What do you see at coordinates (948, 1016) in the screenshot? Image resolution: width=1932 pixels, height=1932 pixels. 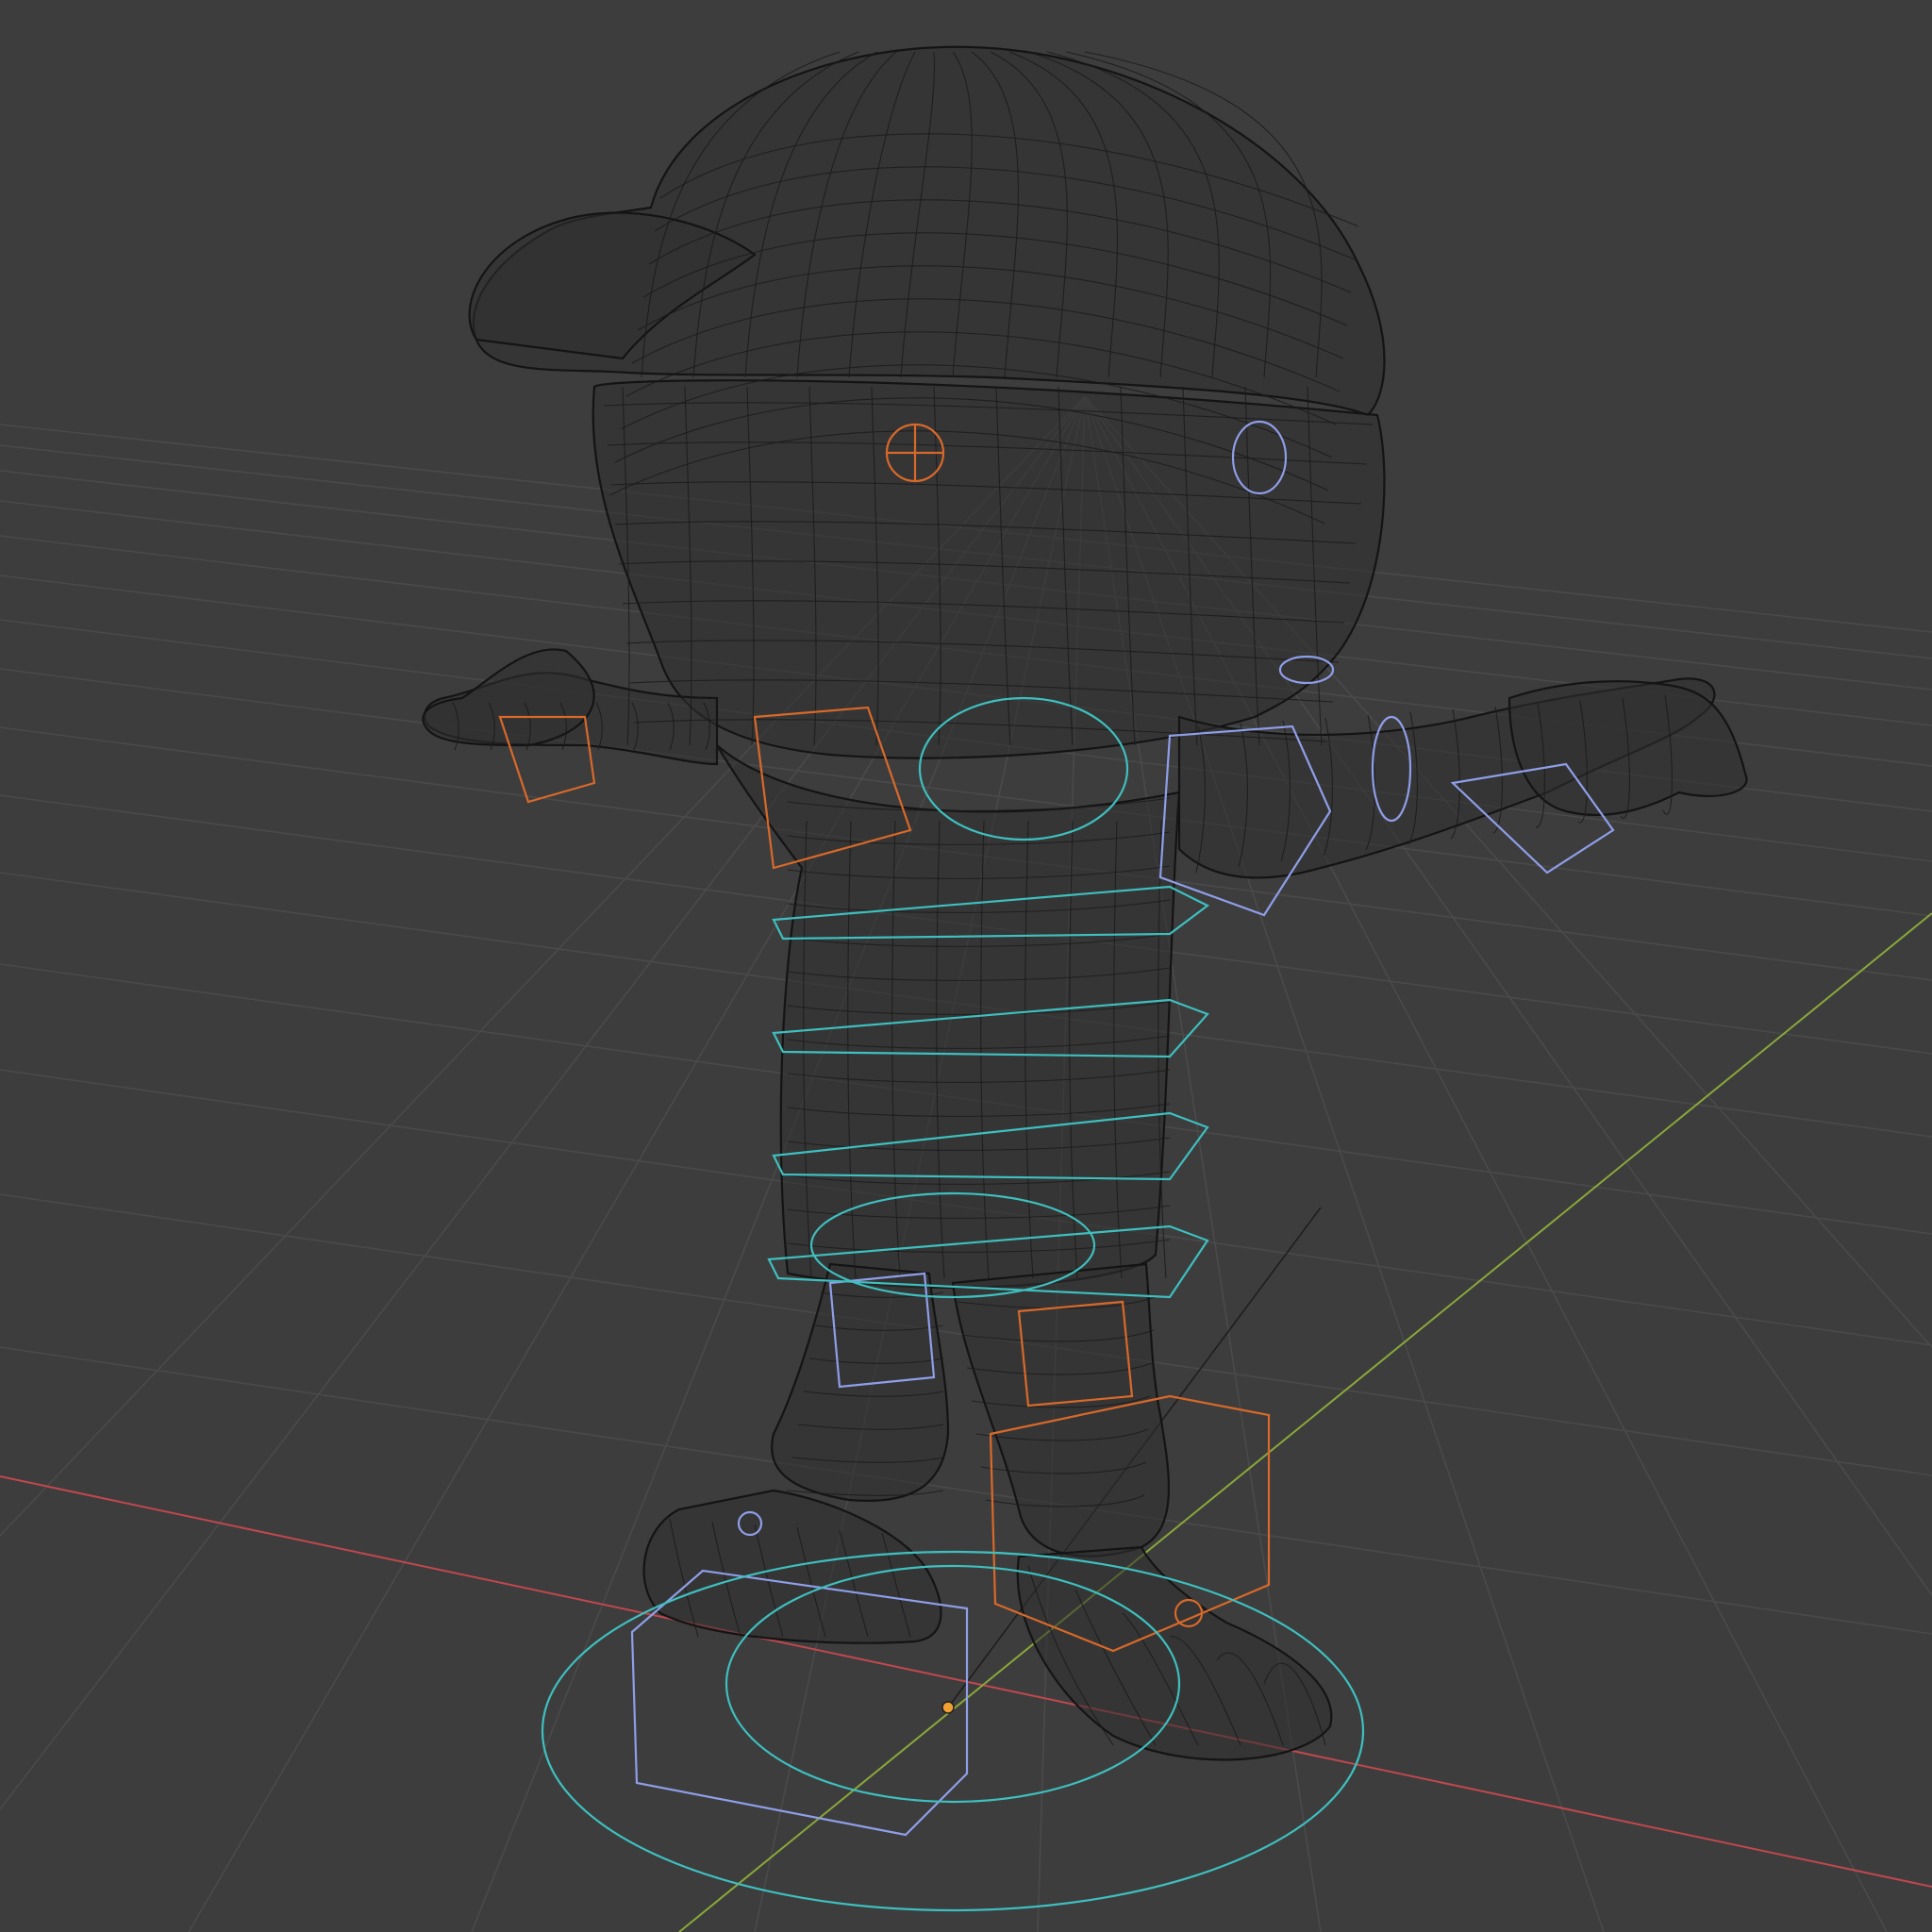 I see `torso` at bounding box center [948, 1016].